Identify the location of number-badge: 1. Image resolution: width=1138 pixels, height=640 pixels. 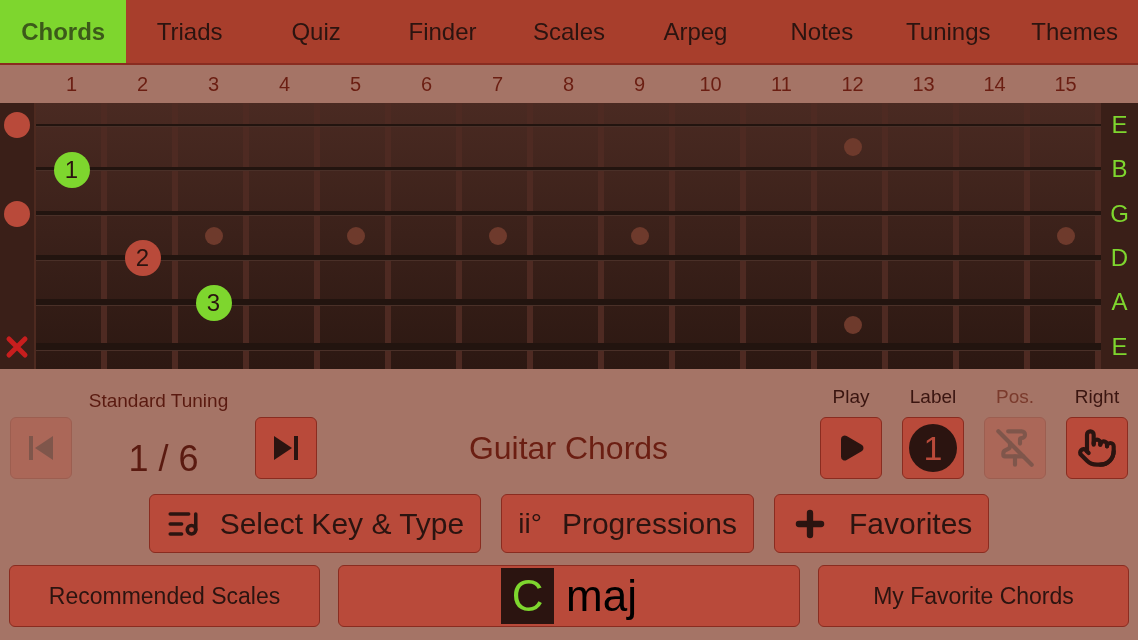
(933, 448).